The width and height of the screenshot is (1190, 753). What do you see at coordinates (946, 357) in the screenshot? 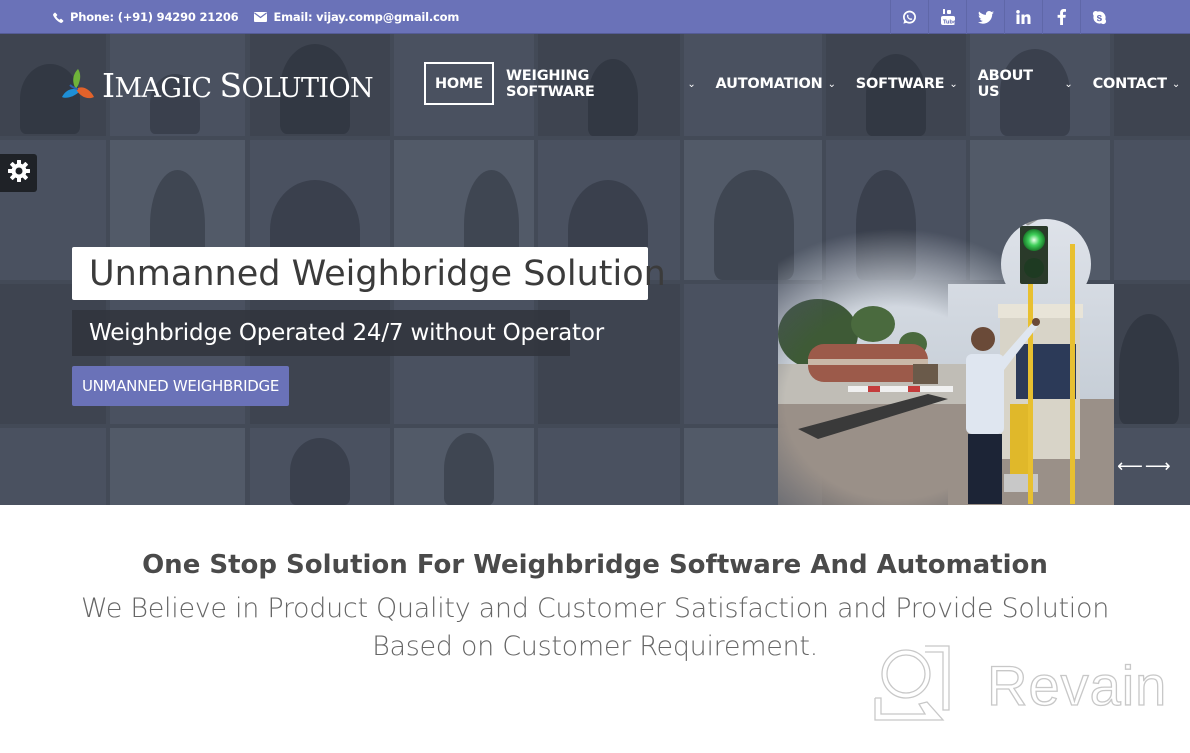
I see `slide-photo-unmanned-weighbridge` at bounding box center [946, 357].